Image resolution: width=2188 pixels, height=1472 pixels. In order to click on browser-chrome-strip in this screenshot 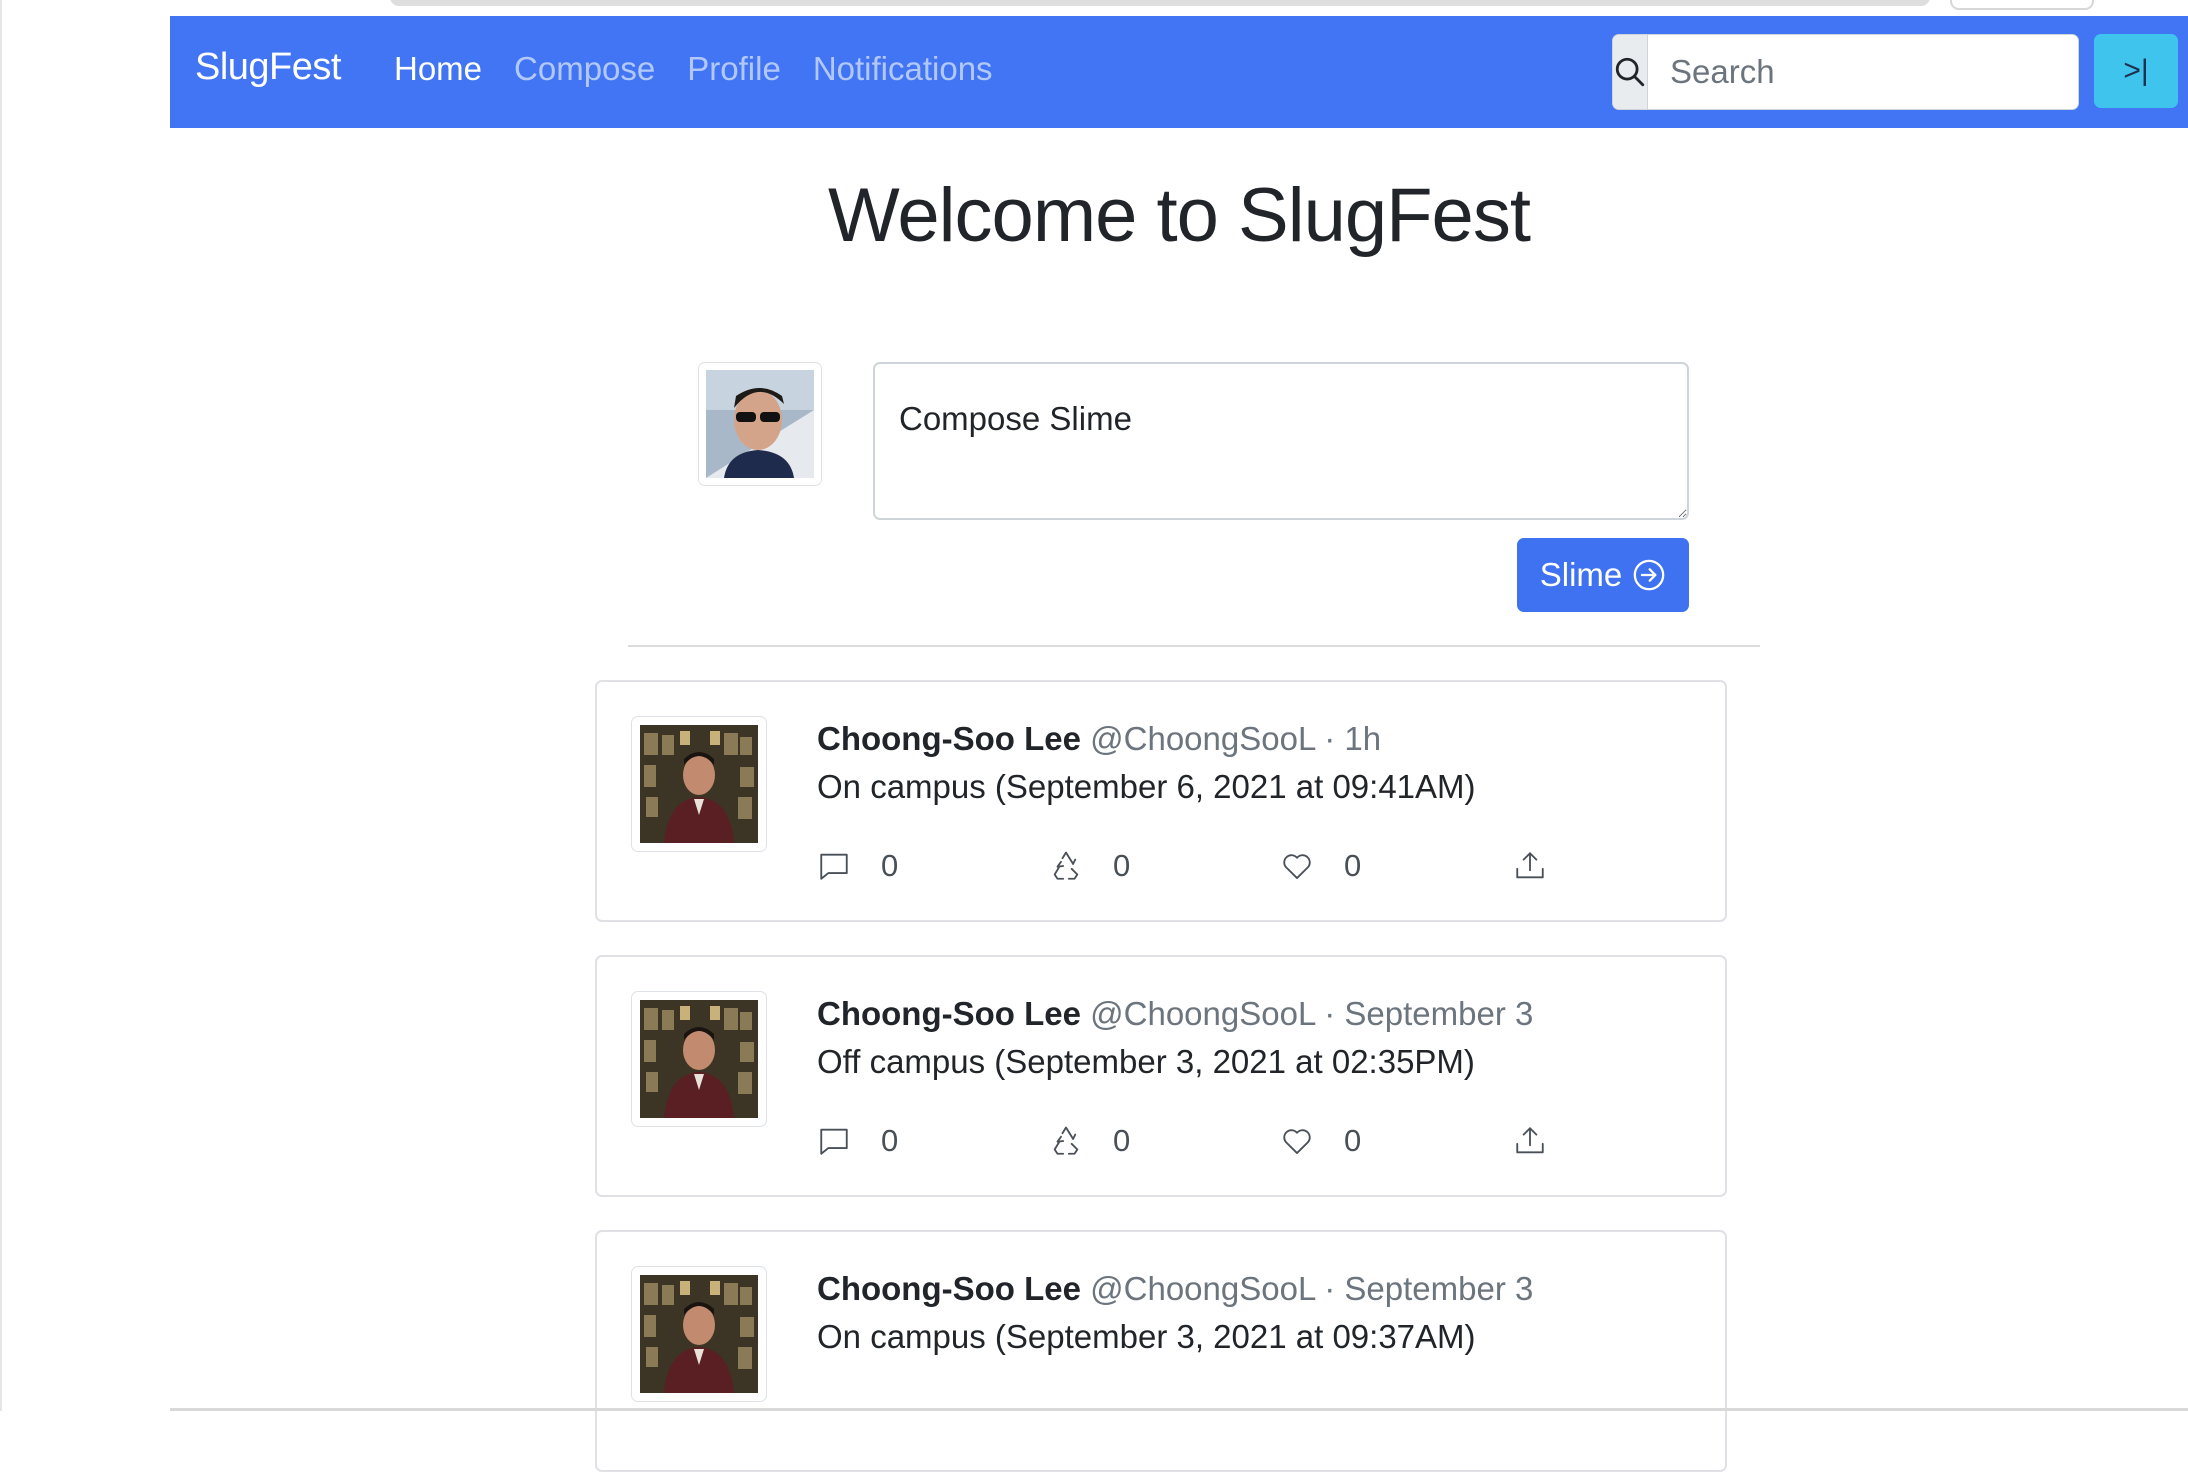, I will do `click(1179, 8)`.